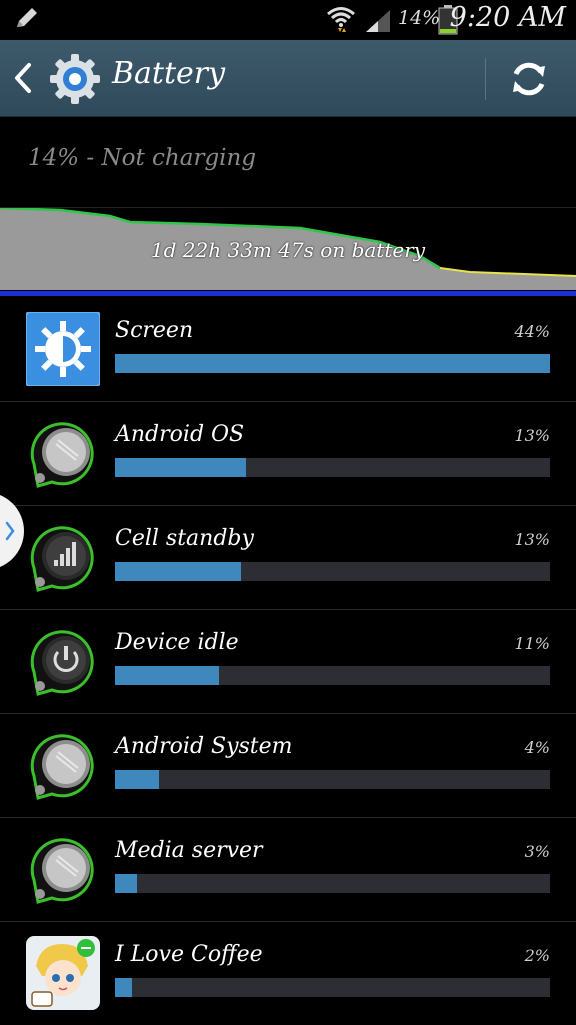 The height and width of the screenshot is (1025, 576). I want to click on usage-item-device-idle: Device idle 11%, so click(288, 662).